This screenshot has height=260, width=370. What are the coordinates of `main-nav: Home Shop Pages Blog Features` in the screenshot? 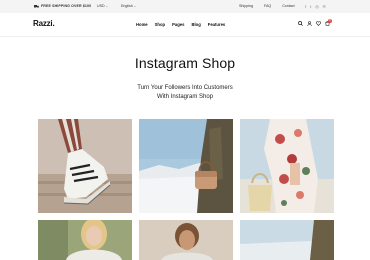 It's located at (180, 24).